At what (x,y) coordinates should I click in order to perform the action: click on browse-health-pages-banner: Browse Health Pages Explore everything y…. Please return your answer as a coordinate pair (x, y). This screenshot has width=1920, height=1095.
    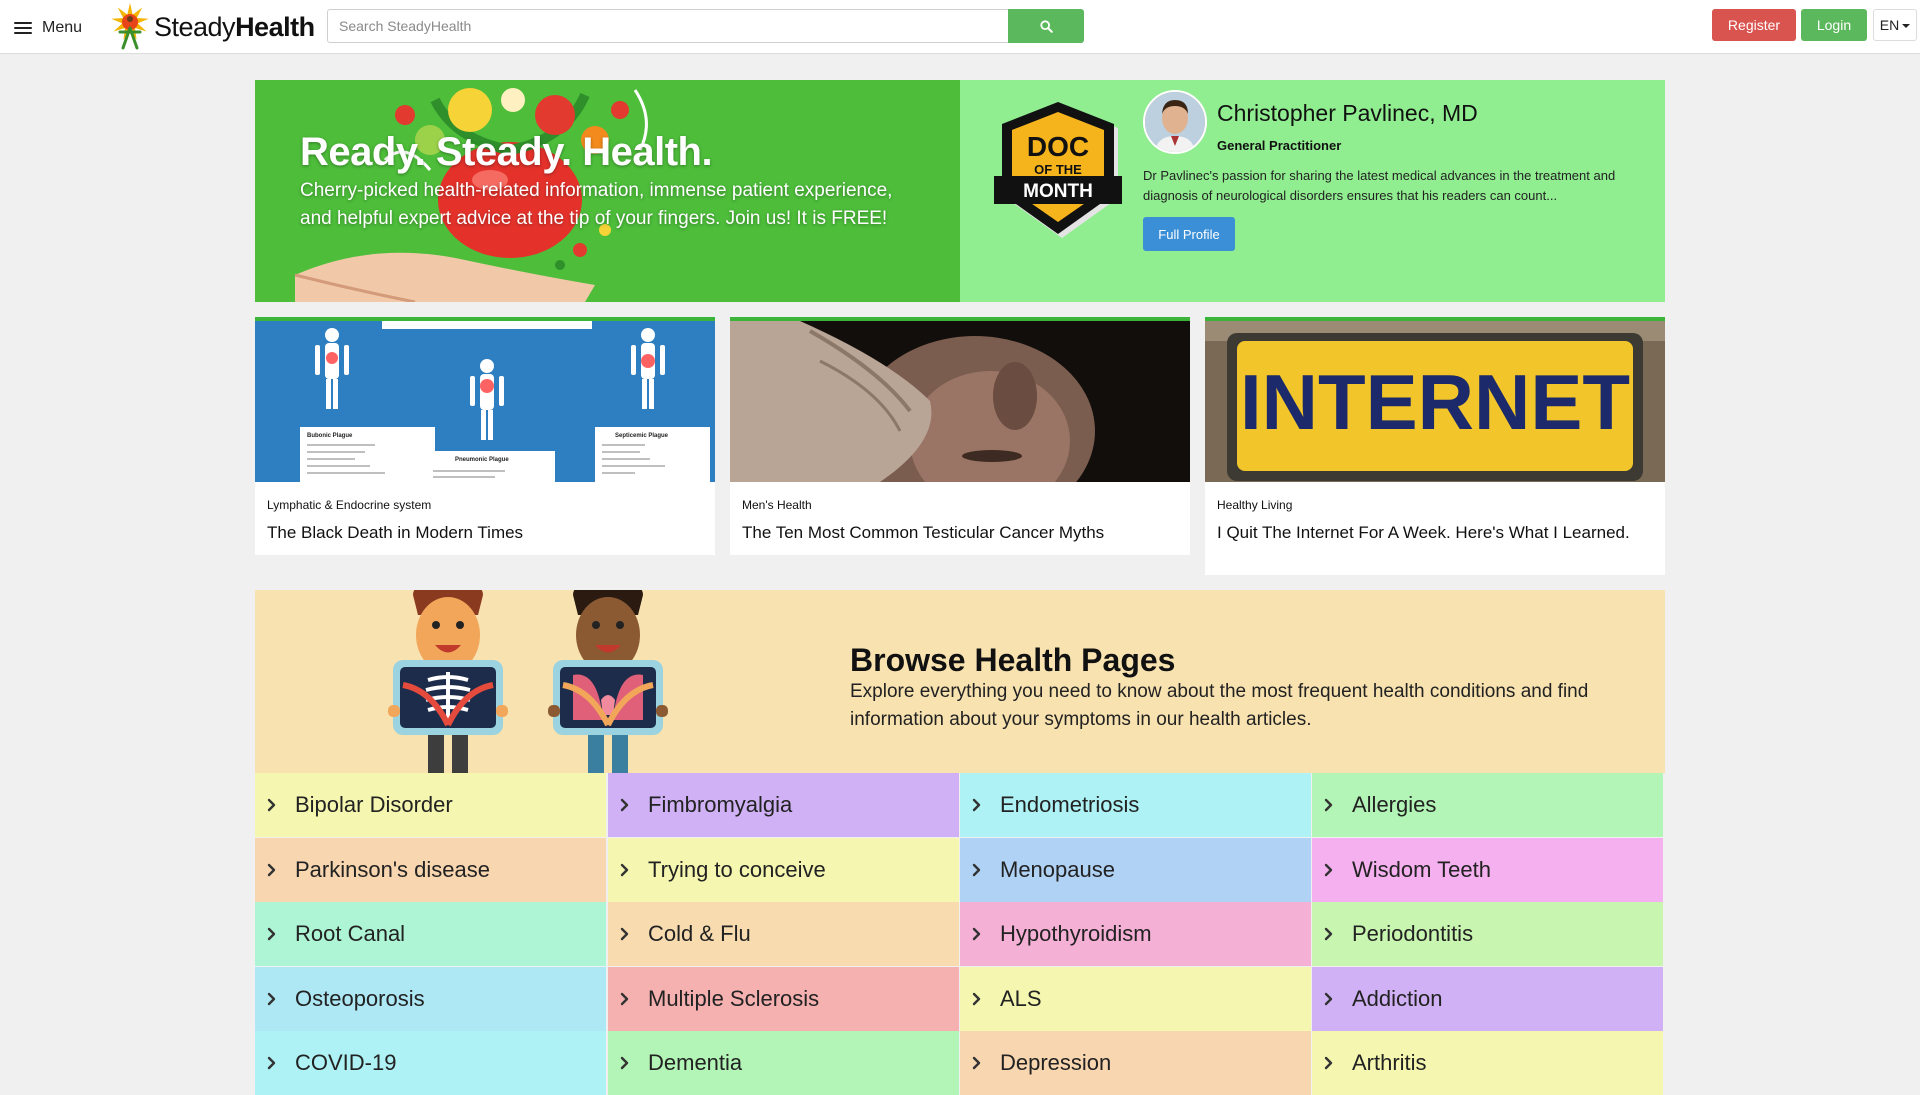
    Looking at the image, I should click on (960, 681).